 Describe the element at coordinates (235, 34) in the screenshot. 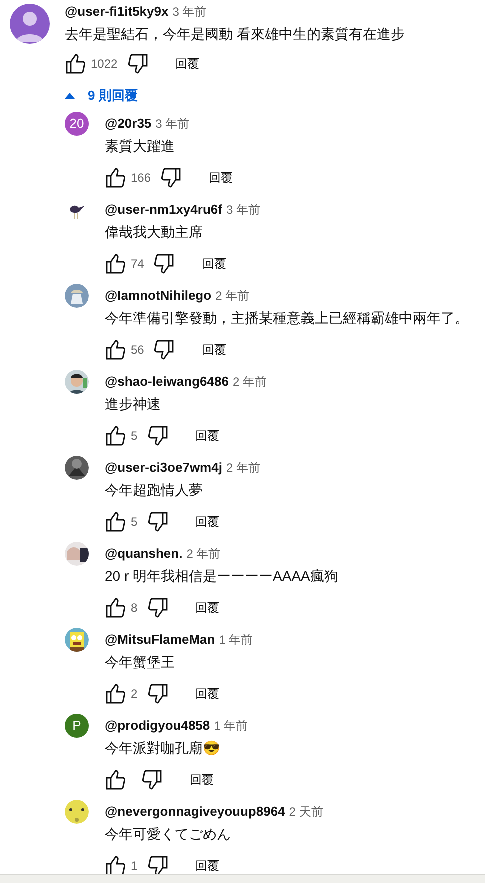

I see `comment-text: 去年是聖結石，今年是國動 看來雄中生的素質有在進步` at that location.